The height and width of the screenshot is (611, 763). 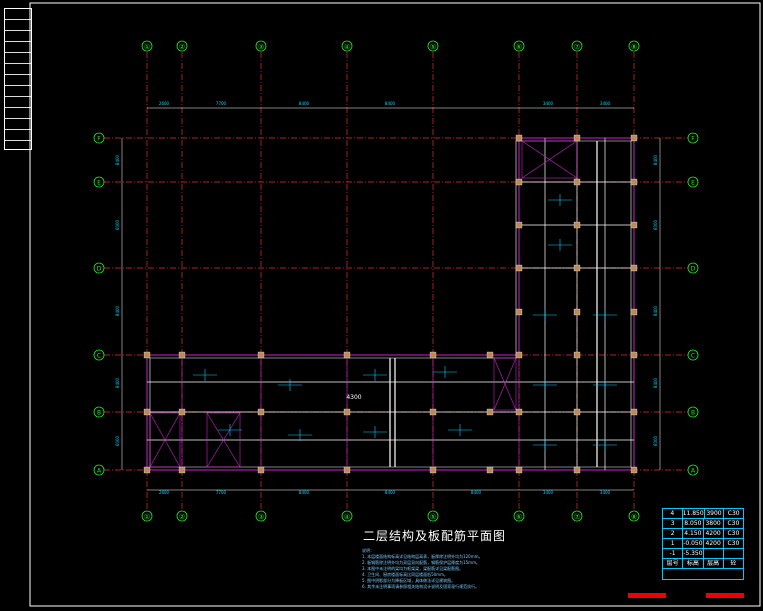 I want to click on level-row: -1 -5.350, so click(x=703, y=554).